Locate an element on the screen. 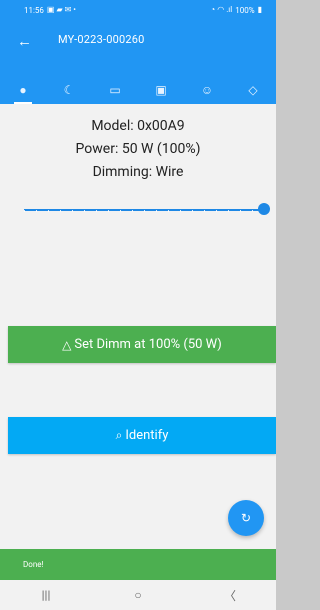 This screenshot has height=610, width=320. identify-button: ⌕ Identify is located at coordinates (142, 435).